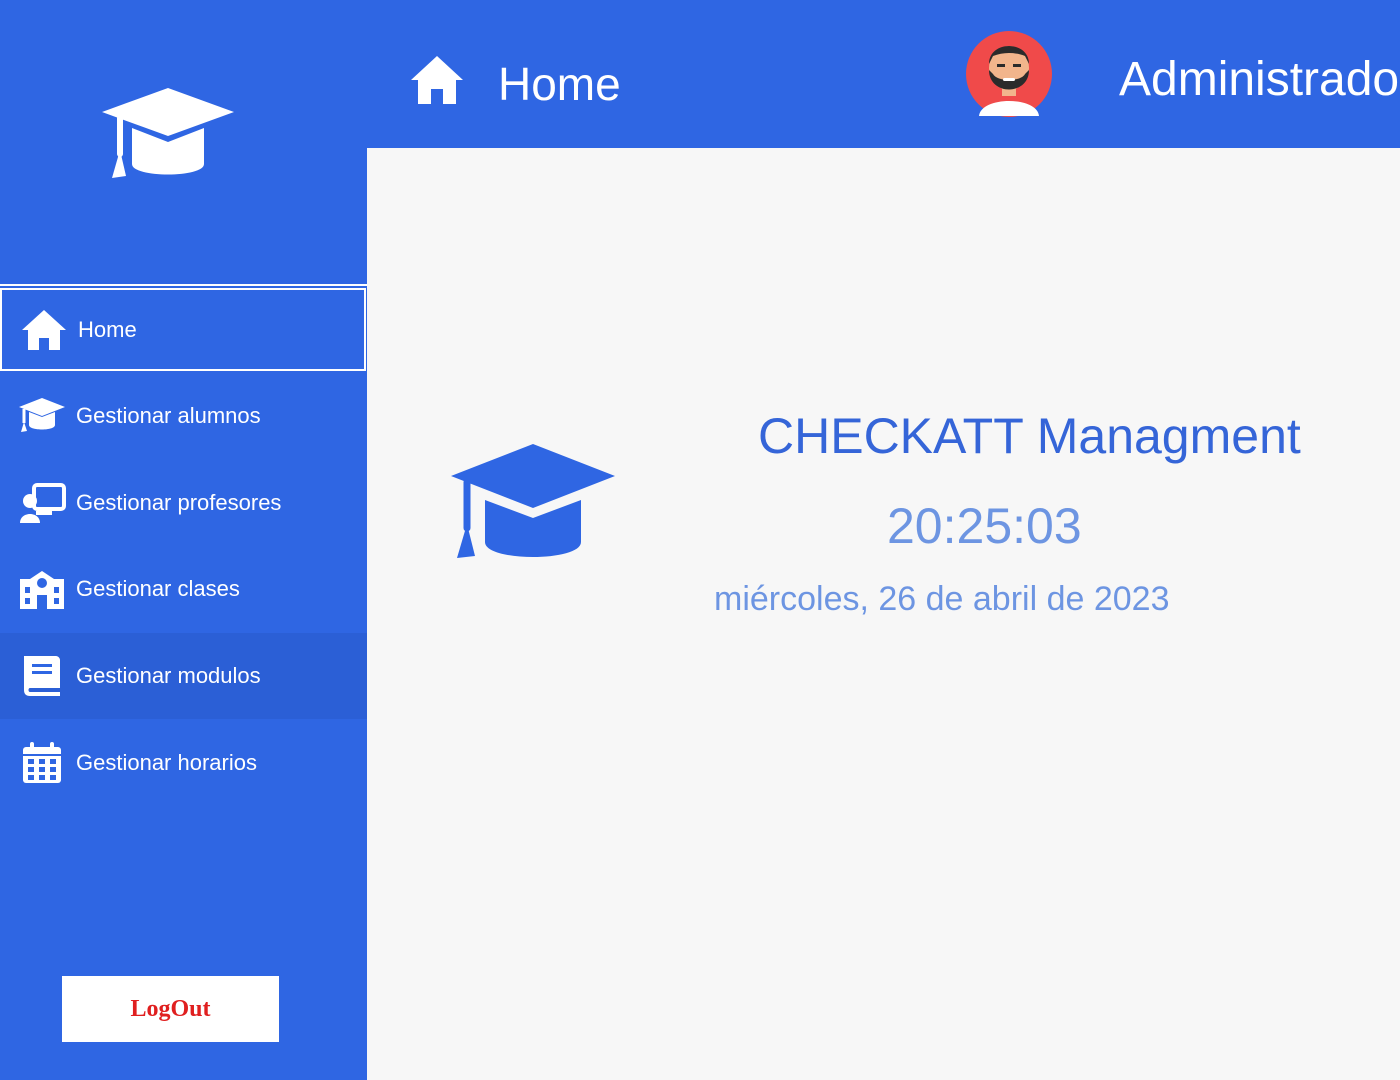  Describe the element at coordinates (1009, 74) in the screenshot. I see `avatar` at that location.